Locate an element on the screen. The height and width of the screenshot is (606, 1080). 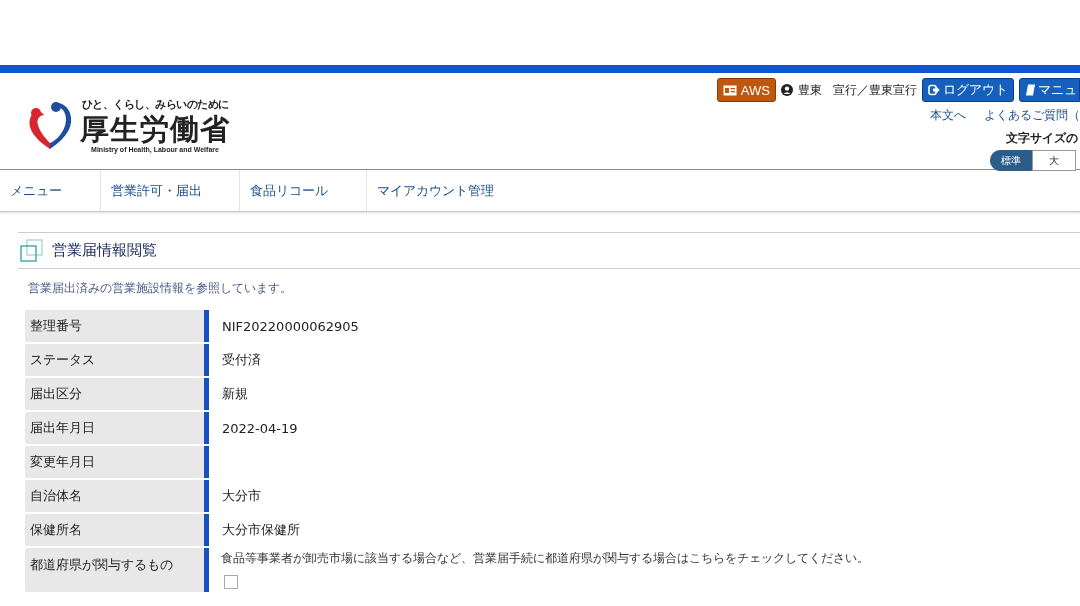
field-label: 自治体名 is located at coordinates (117, 496).